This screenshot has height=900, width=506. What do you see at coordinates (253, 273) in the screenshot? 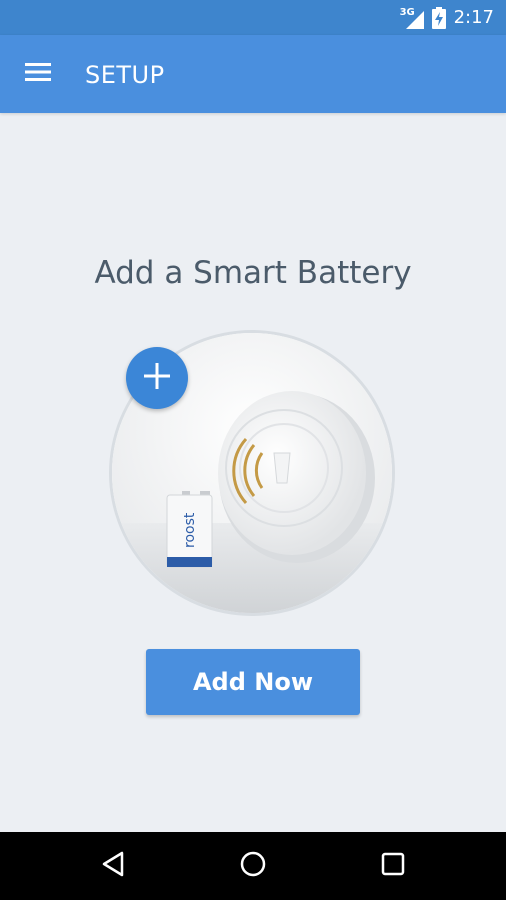
I see `headline: Add a Smart Battery` at bounding box center [253, 273].